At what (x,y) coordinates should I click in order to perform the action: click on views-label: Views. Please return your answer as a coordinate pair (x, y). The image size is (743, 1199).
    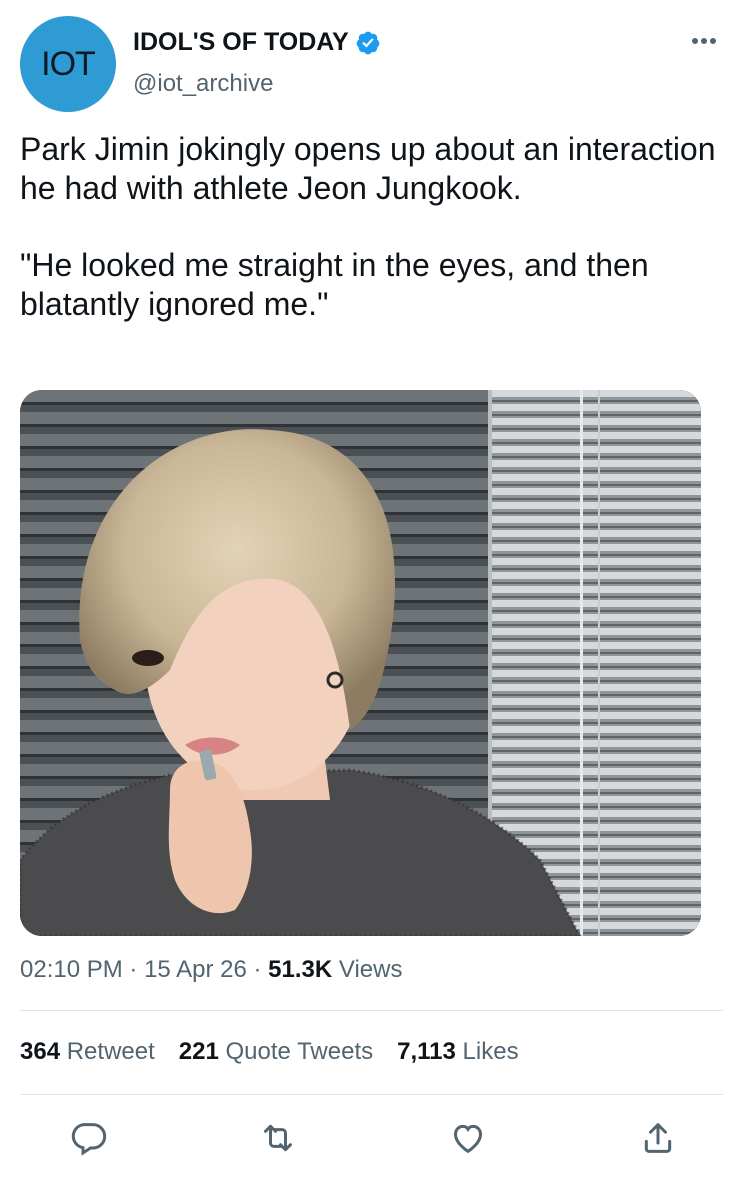
    Looking at the image, I should click on (370, 969).